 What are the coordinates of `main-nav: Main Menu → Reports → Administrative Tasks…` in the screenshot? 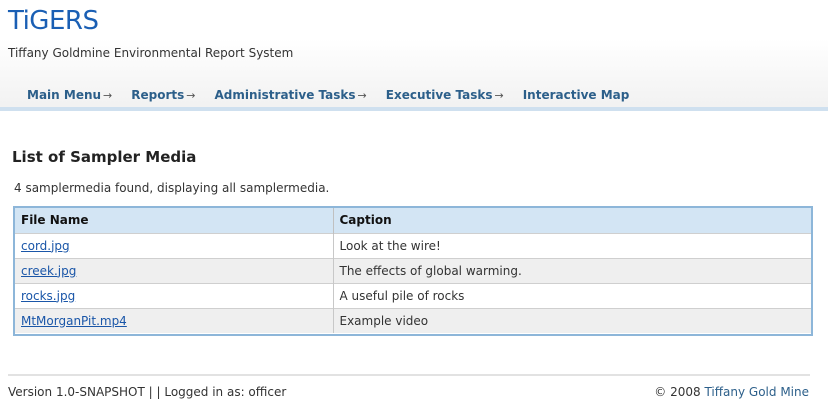 It's located at (337, 95).